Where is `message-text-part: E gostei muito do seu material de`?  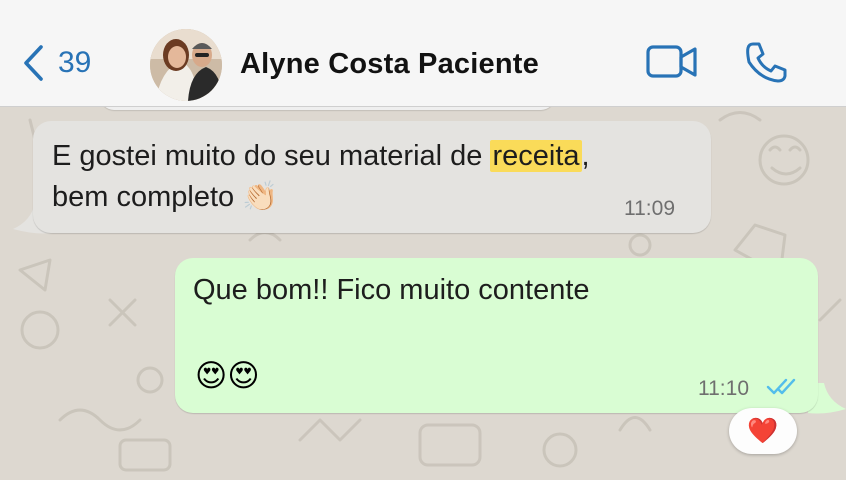
message-text-part: E gostei muito do seu material de is located at coordinates (271, 156).